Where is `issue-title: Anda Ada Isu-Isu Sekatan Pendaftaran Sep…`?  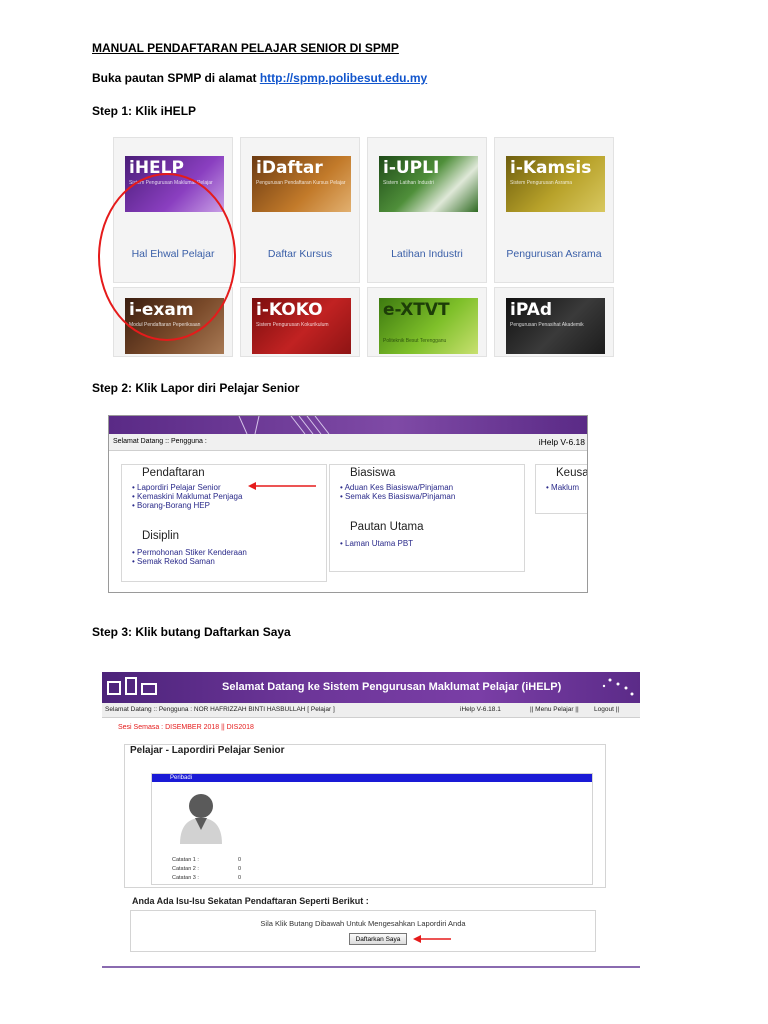 issue-title: Anda Ada Isu-Isu Sekatan Pendaftaran Sep… is located at coordinates (250, 901).